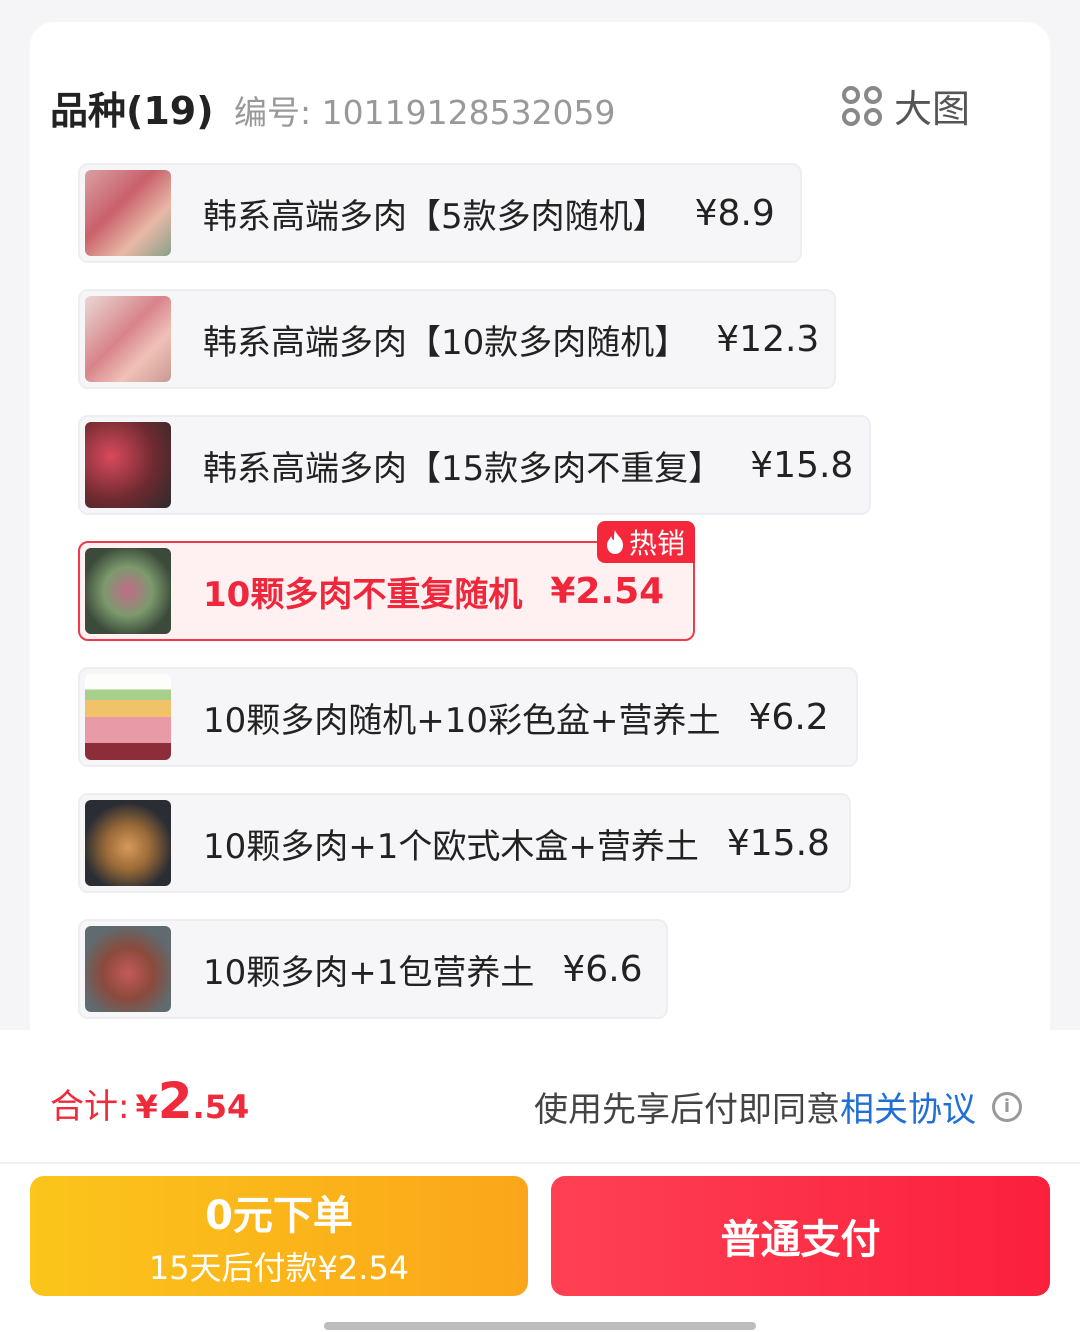 This screenshot has height=1332, width=1080. What do you see at coordinates (175, 1101) in the screenshot?
I see `total-integer: 2` at bounding box center [175, 1101].